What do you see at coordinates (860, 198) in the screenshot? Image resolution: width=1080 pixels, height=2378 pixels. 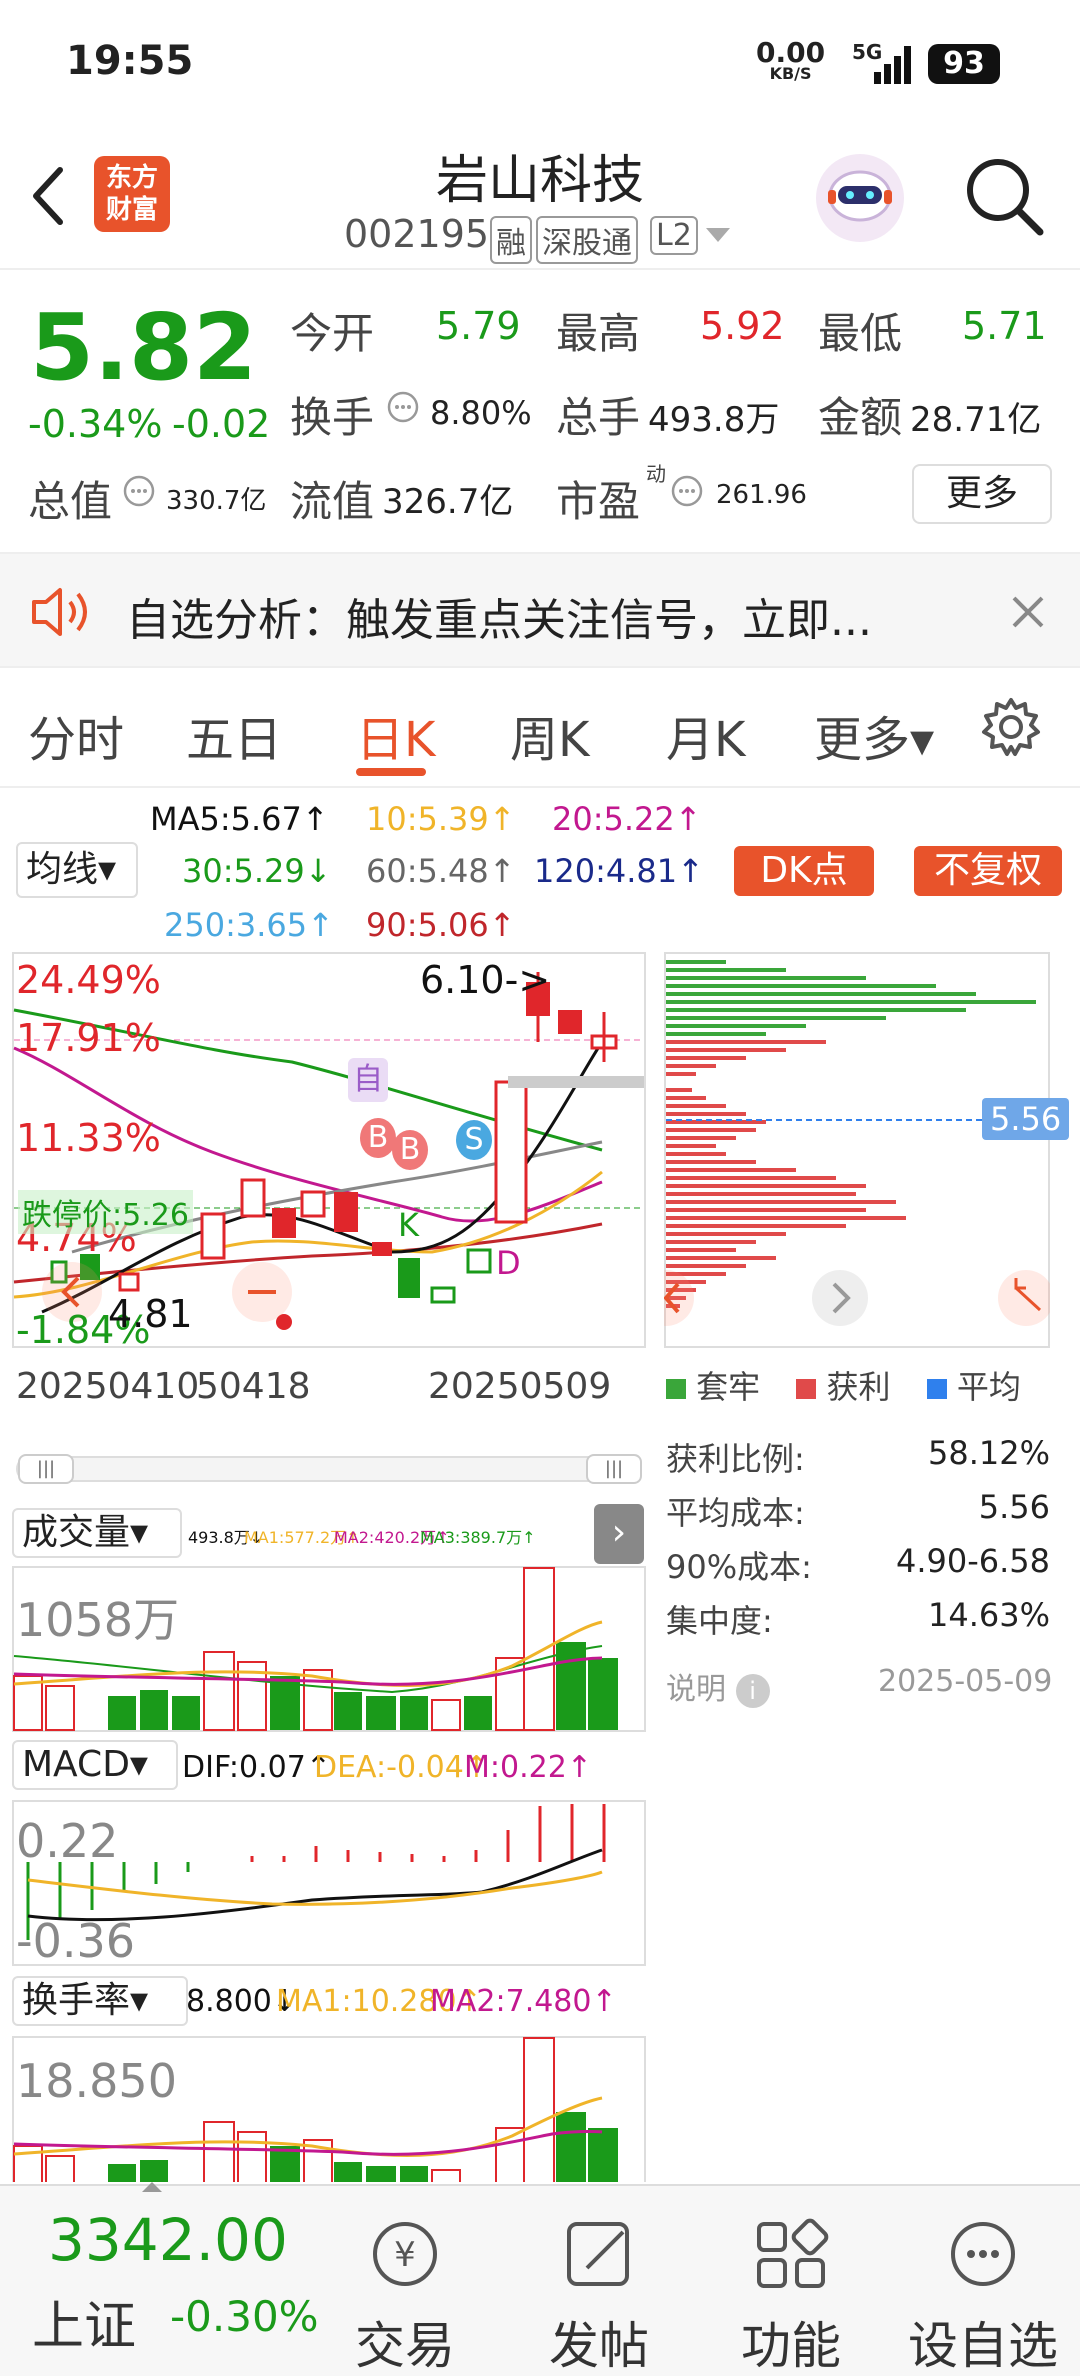 I see `robot-assistant-icon` at bounding box center [860, 198].